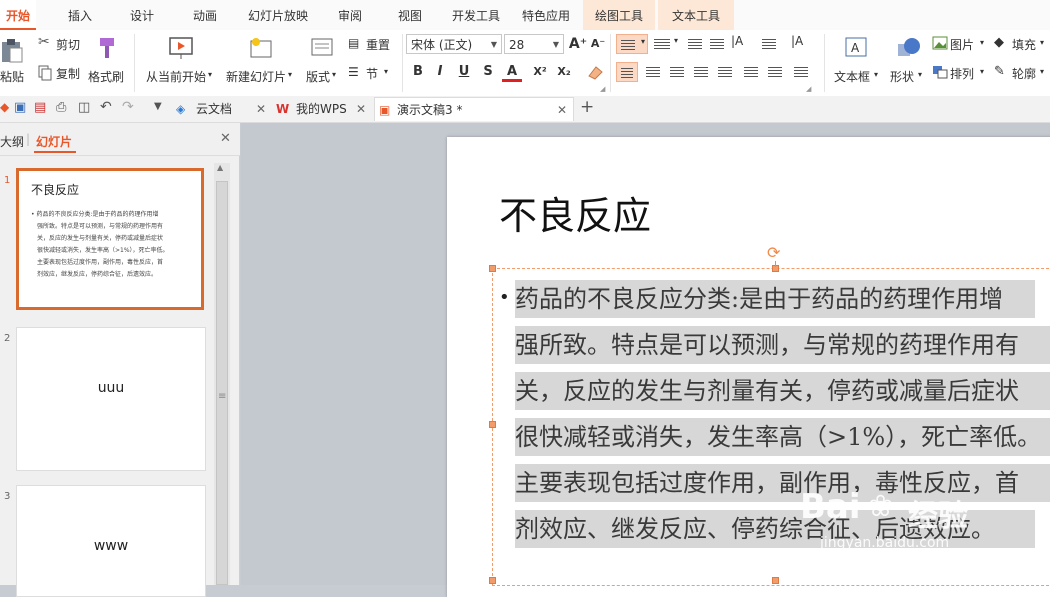 This screenshot has width=1050, height=597. Describe the element at coordinates (440, 72) in the screenshot. I see `italic-button: I` at that location.